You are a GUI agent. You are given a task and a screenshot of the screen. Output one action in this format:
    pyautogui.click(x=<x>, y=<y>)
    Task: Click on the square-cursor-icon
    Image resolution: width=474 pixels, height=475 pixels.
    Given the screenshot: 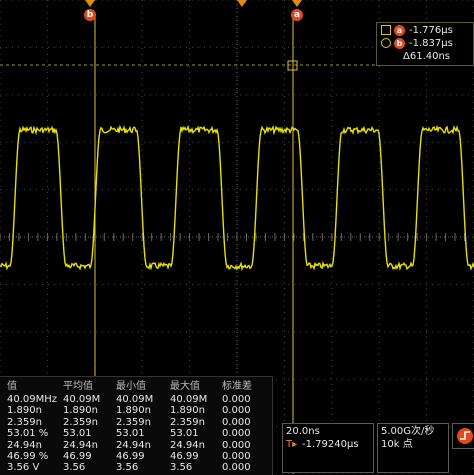 What is the action you would take?
    pyautogui.click(x=386, y=30)
    